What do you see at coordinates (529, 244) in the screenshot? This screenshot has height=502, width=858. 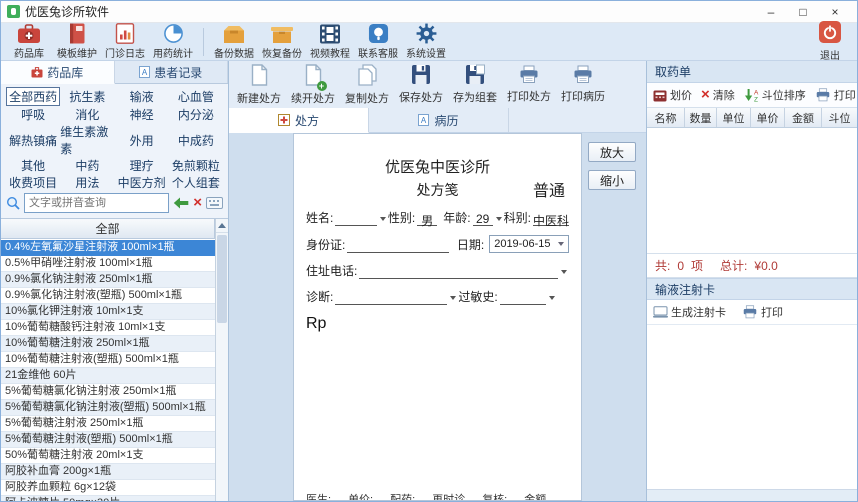 I see `date-combobox: 2019-06-15` at bounding box center [529, 244].